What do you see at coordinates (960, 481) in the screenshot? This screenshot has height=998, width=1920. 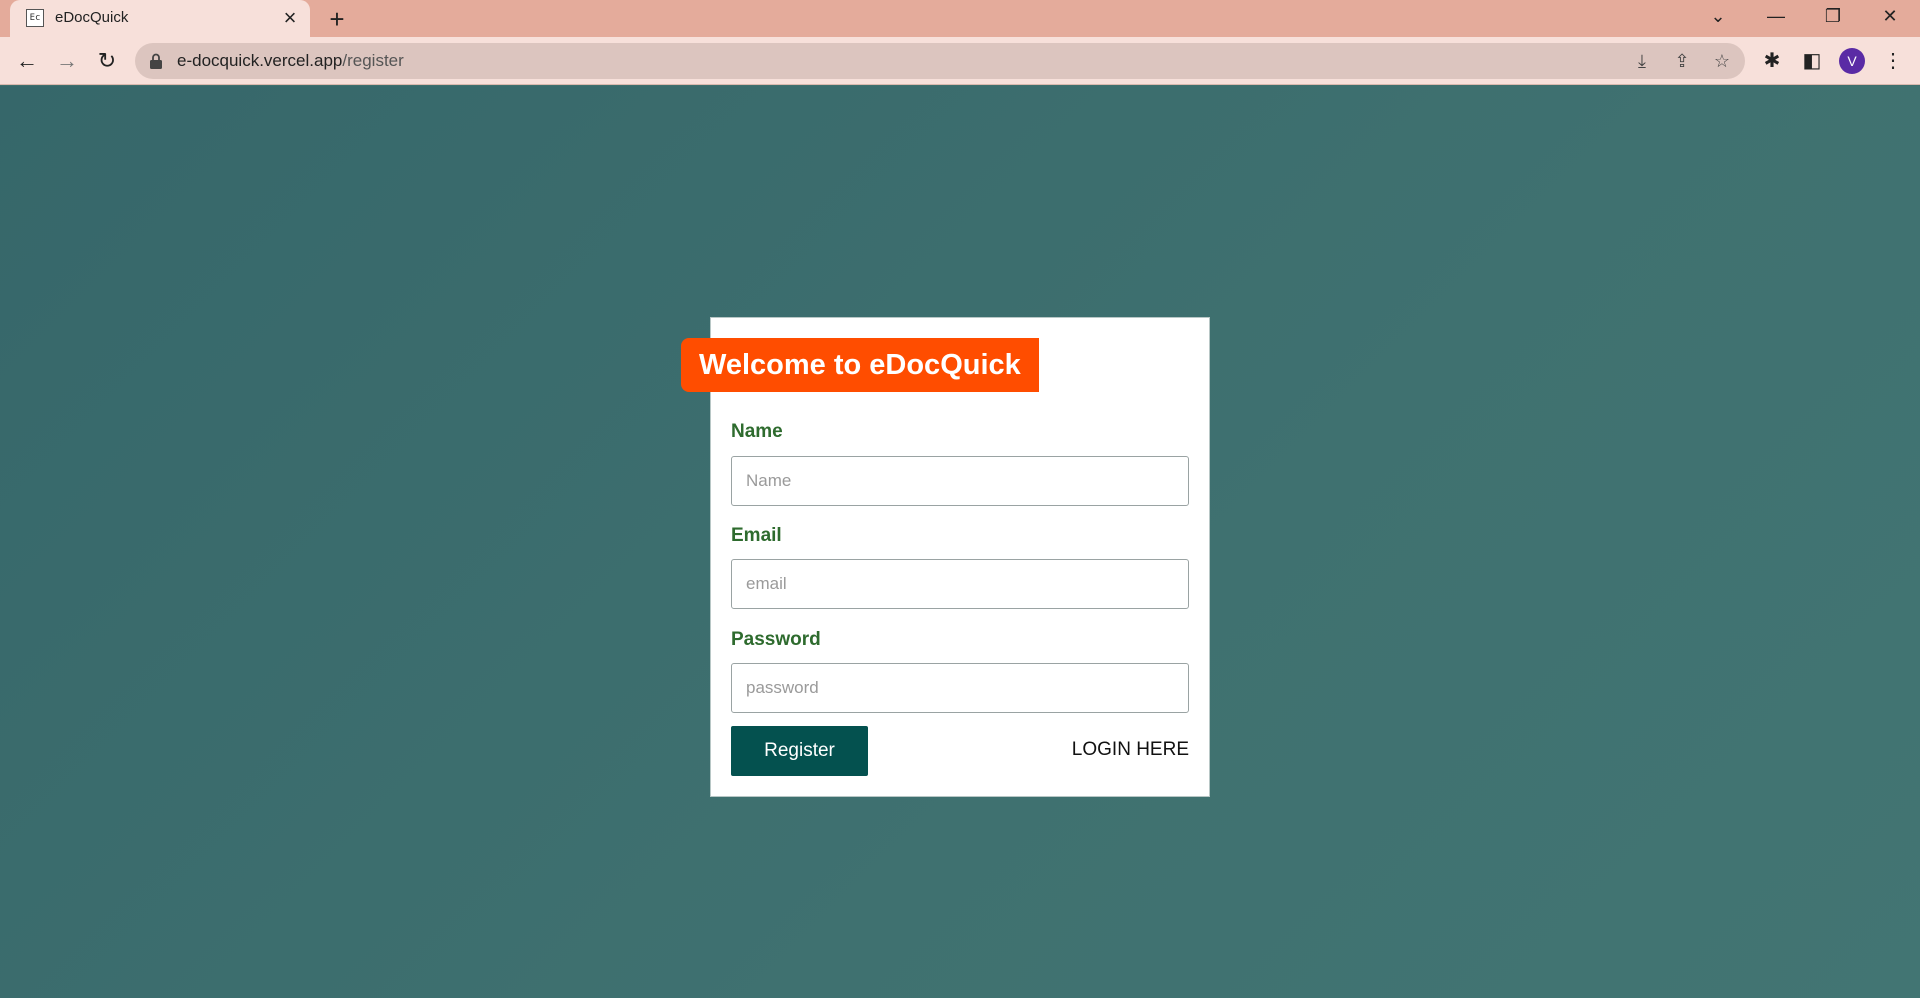 I see `name-input` at bounding box center [960, 481].